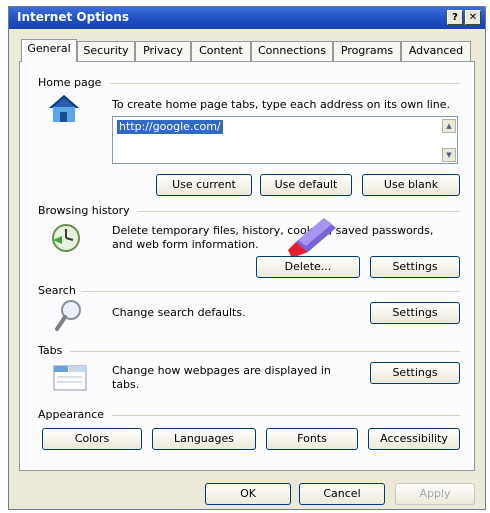 Image resolution: width=490 pixels, height=513 pixels. I want to click on tab-security: Security, so click(106, 51).